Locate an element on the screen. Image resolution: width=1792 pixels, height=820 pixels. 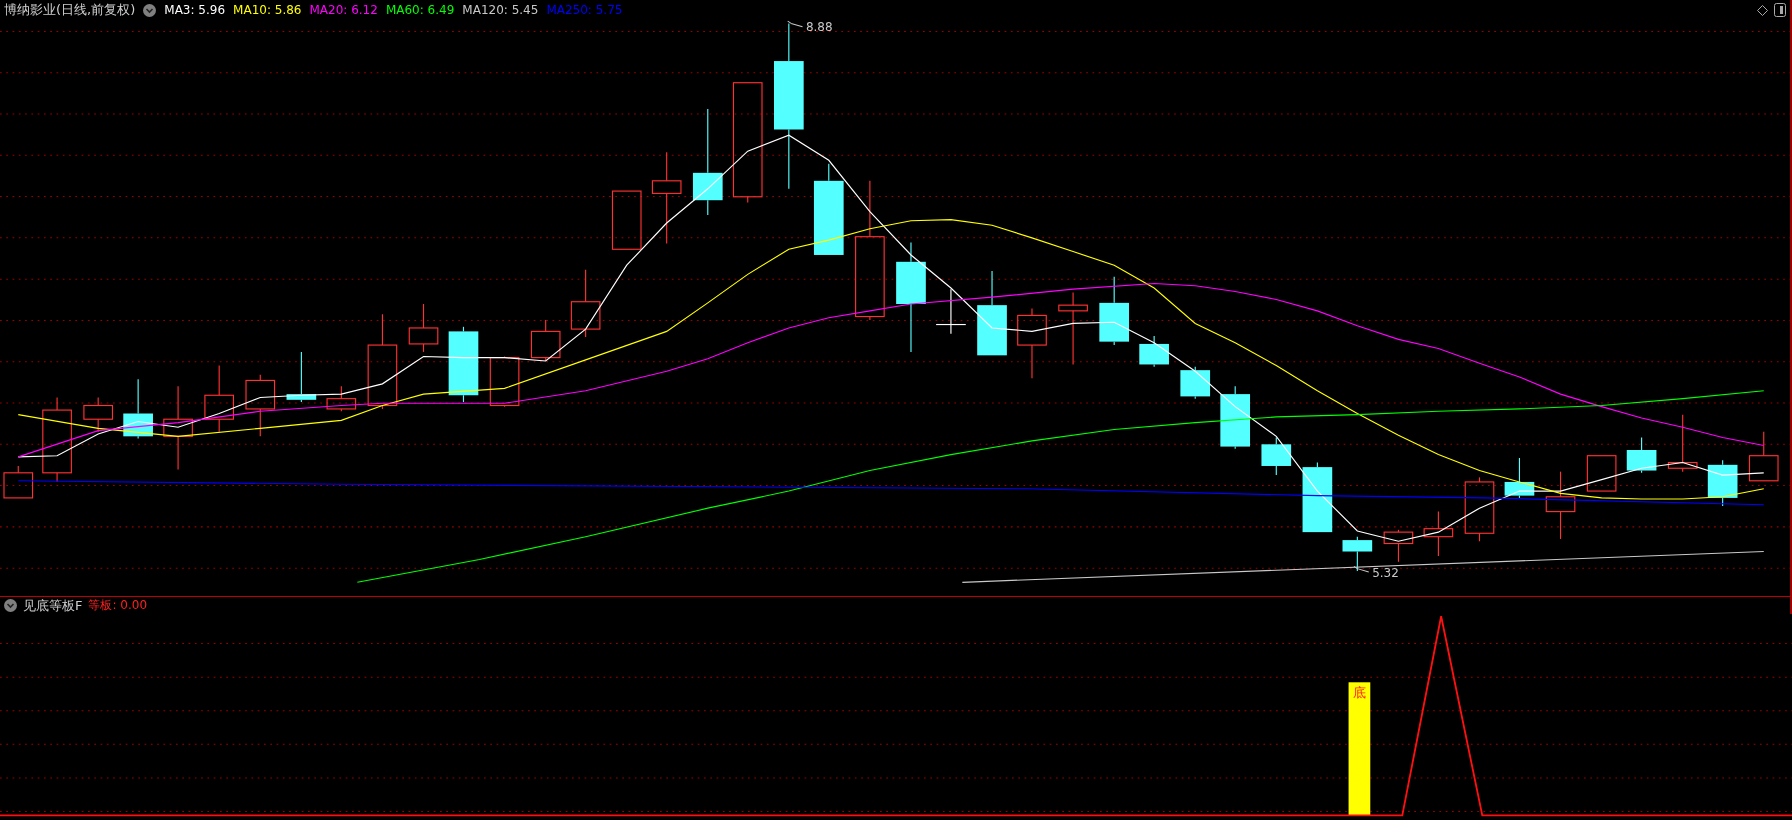
moving-average-legend: MA250: 5.75 is located at coordinates (584, 10).